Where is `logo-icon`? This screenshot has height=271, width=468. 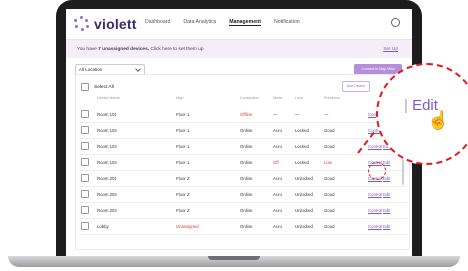 logo-icon is located at coordinates (82, 24).